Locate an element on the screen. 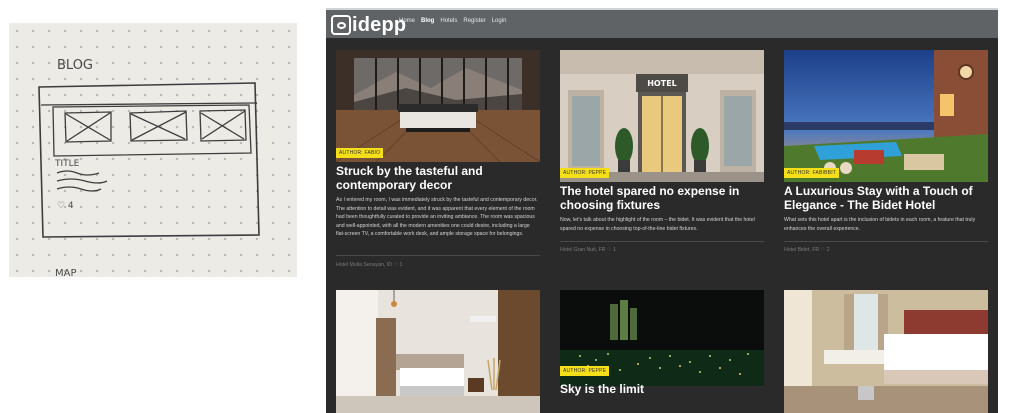 This screenshot has width=1024, height=413. logo-icon is located at coordinates (341, 25).